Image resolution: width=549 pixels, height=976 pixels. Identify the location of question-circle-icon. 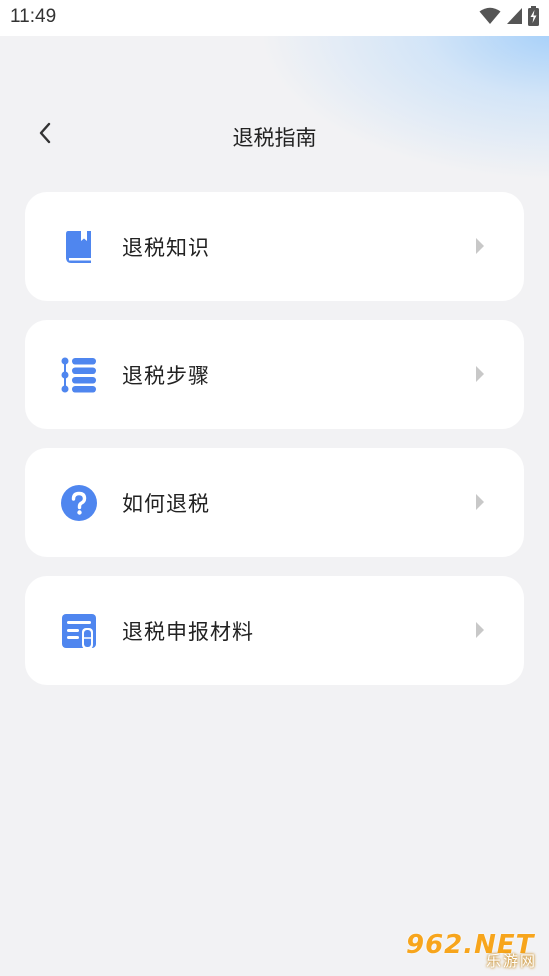
(79, 503).